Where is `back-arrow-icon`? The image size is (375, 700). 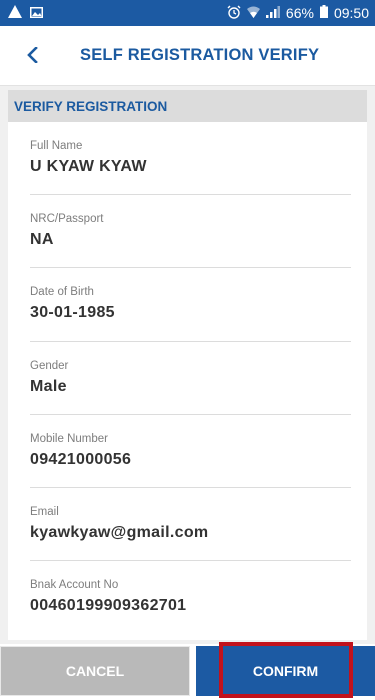
back-arrow-icon is located at coordinates (33, 55).